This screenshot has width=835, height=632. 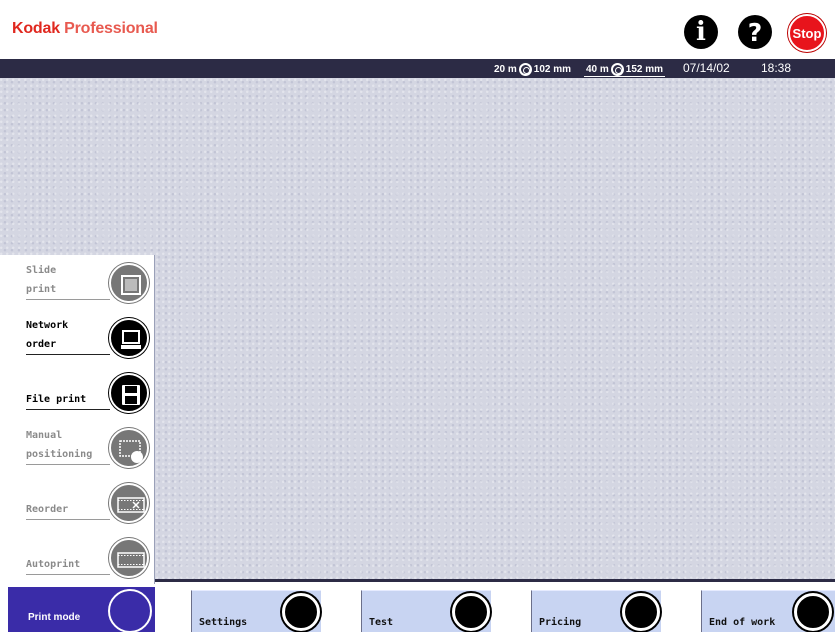 What do you see at coordinates (44, 435) in the screenshot?
I see `mode-label-line1: Manual` at bounding box center [44, 435].